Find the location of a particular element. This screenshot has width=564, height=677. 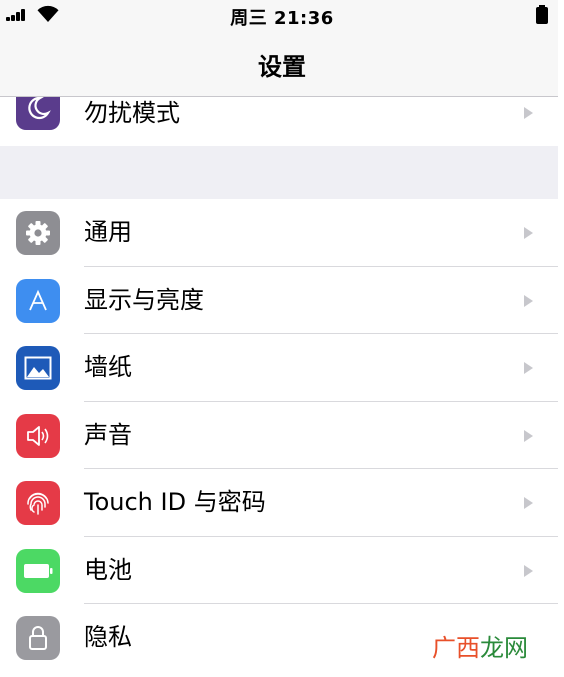

watermark-part2: 龙网 is located at coordinates (504, 648).